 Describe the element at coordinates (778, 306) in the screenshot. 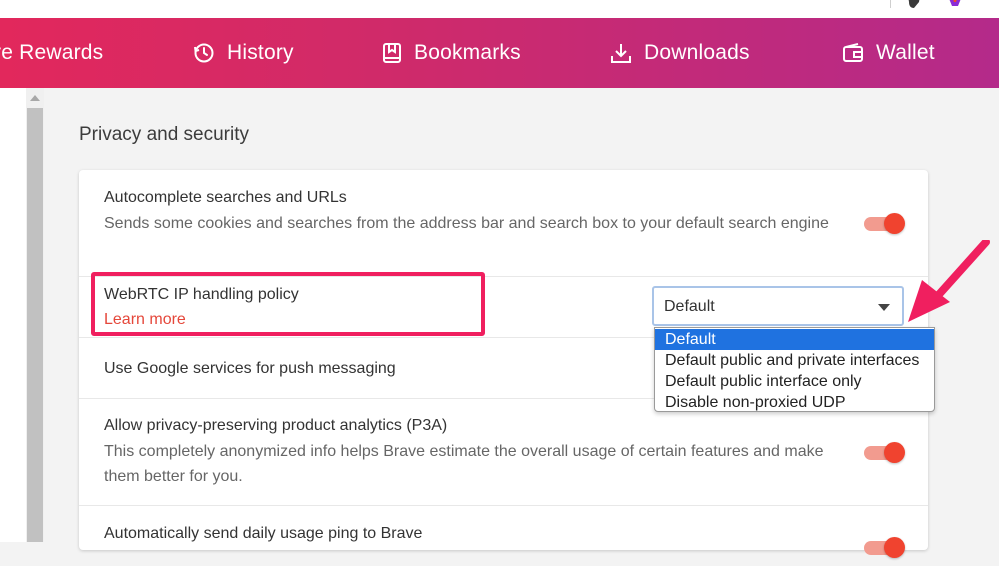

I see `webrtc-policy-select: Default` at that location.